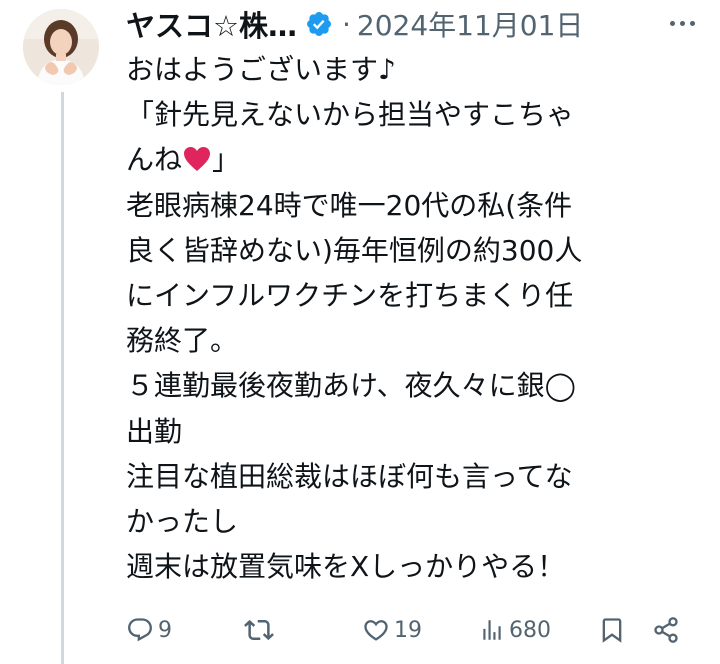 The image size is (720, 664). I want to click on bookmark-button, so click(612, 630).